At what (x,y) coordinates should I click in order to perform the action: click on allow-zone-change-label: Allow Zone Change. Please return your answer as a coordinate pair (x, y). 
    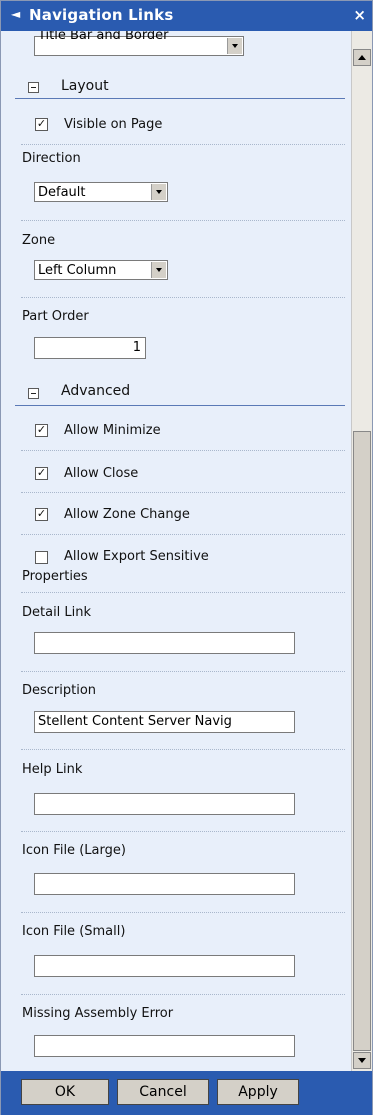
    Looking at the image, I should click on (127, 514).